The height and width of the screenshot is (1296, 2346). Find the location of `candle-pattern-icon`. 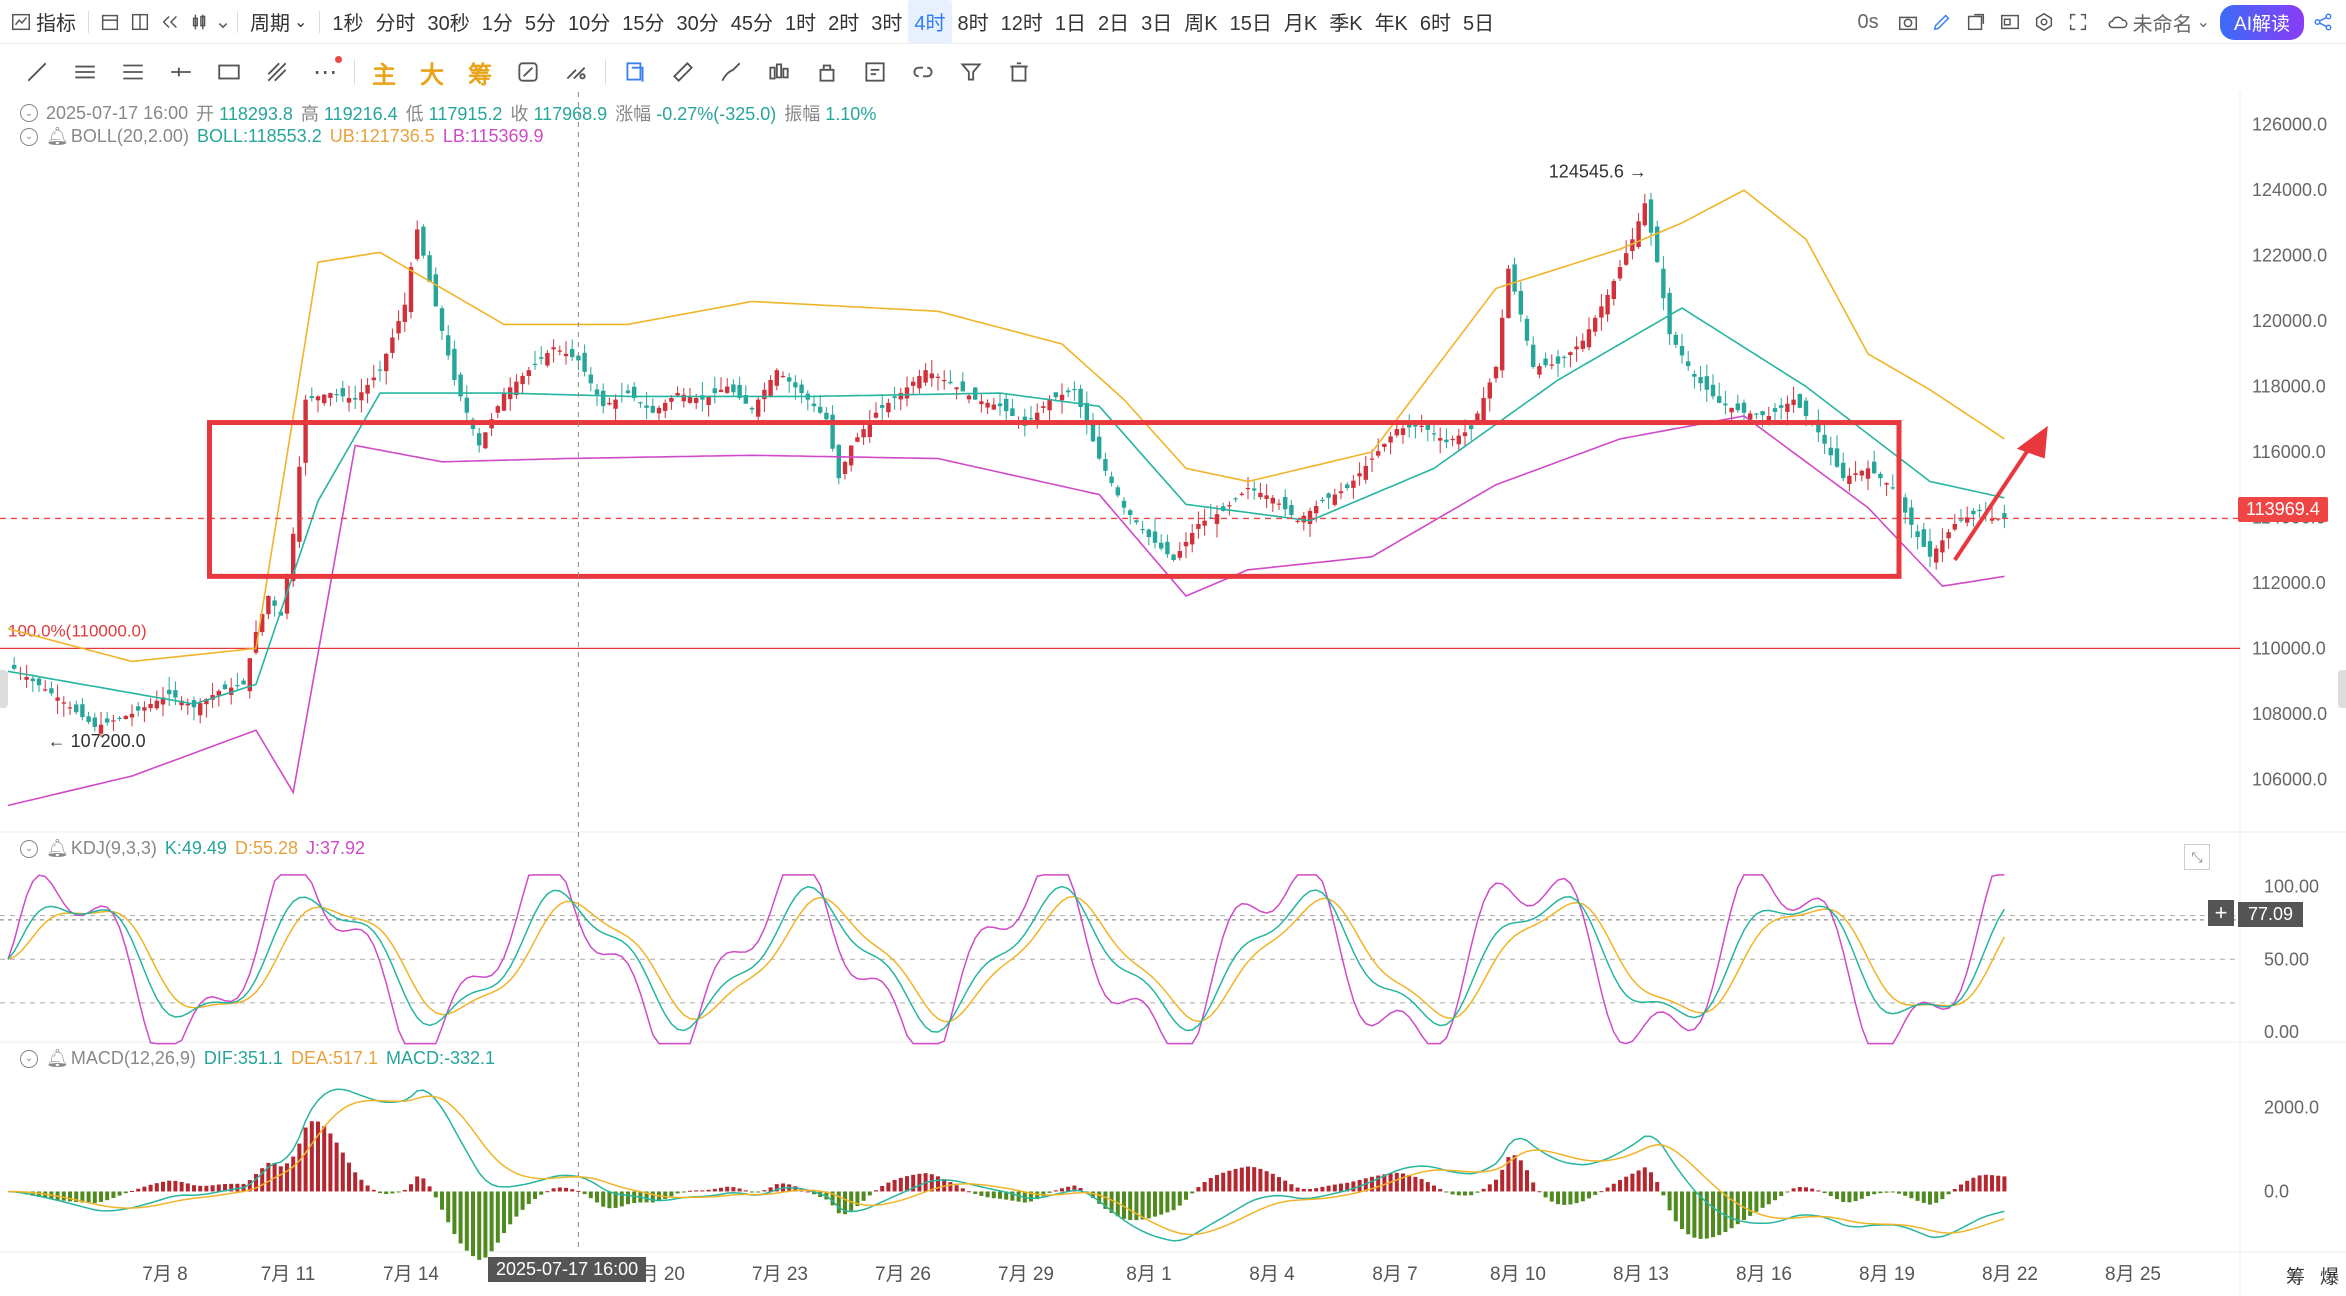

candle-pattern-icon is located at coordinates (779, 72).